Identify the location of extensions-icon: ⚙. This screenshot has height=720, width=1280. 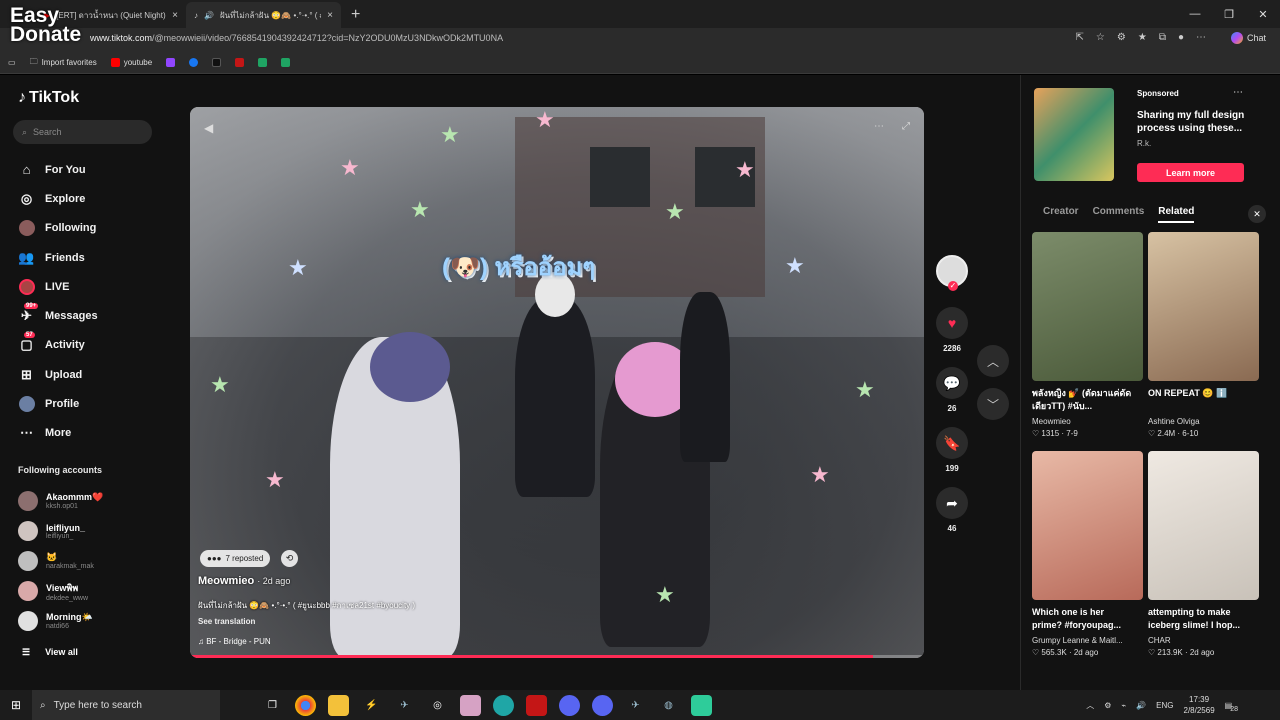
(1121, 37).